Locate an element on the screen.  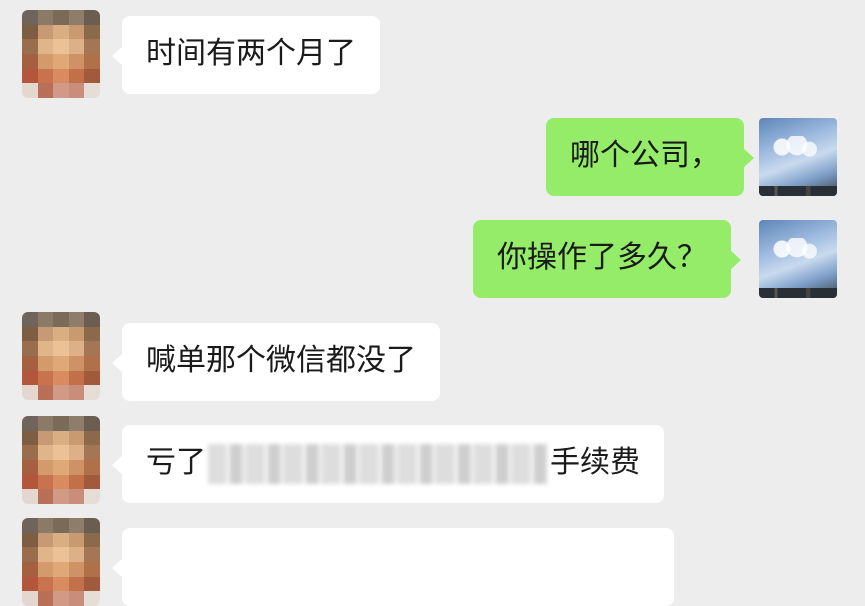
message-text: 哪个公司， is located at coordinates (645, 155).